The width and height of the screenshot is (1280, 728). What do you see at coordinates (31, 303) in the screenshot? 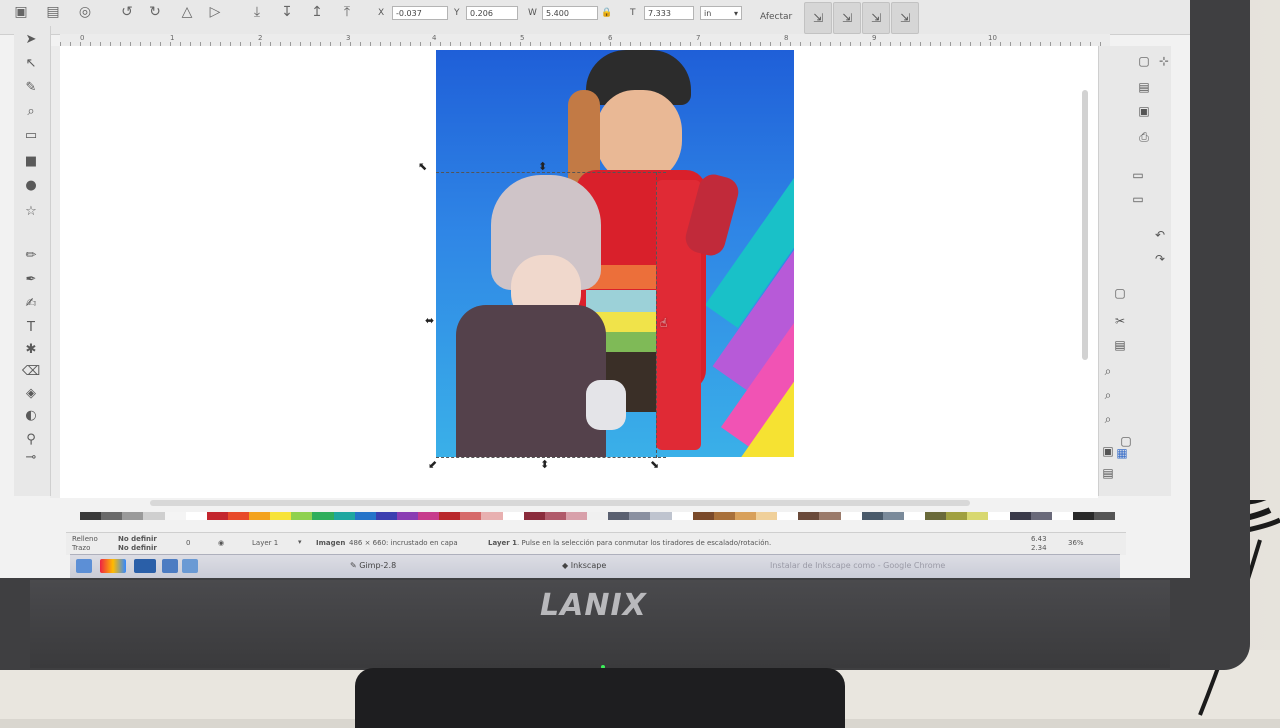
I see `calligraphy-tool-icon: ✍` at bounding box center [31, 303].